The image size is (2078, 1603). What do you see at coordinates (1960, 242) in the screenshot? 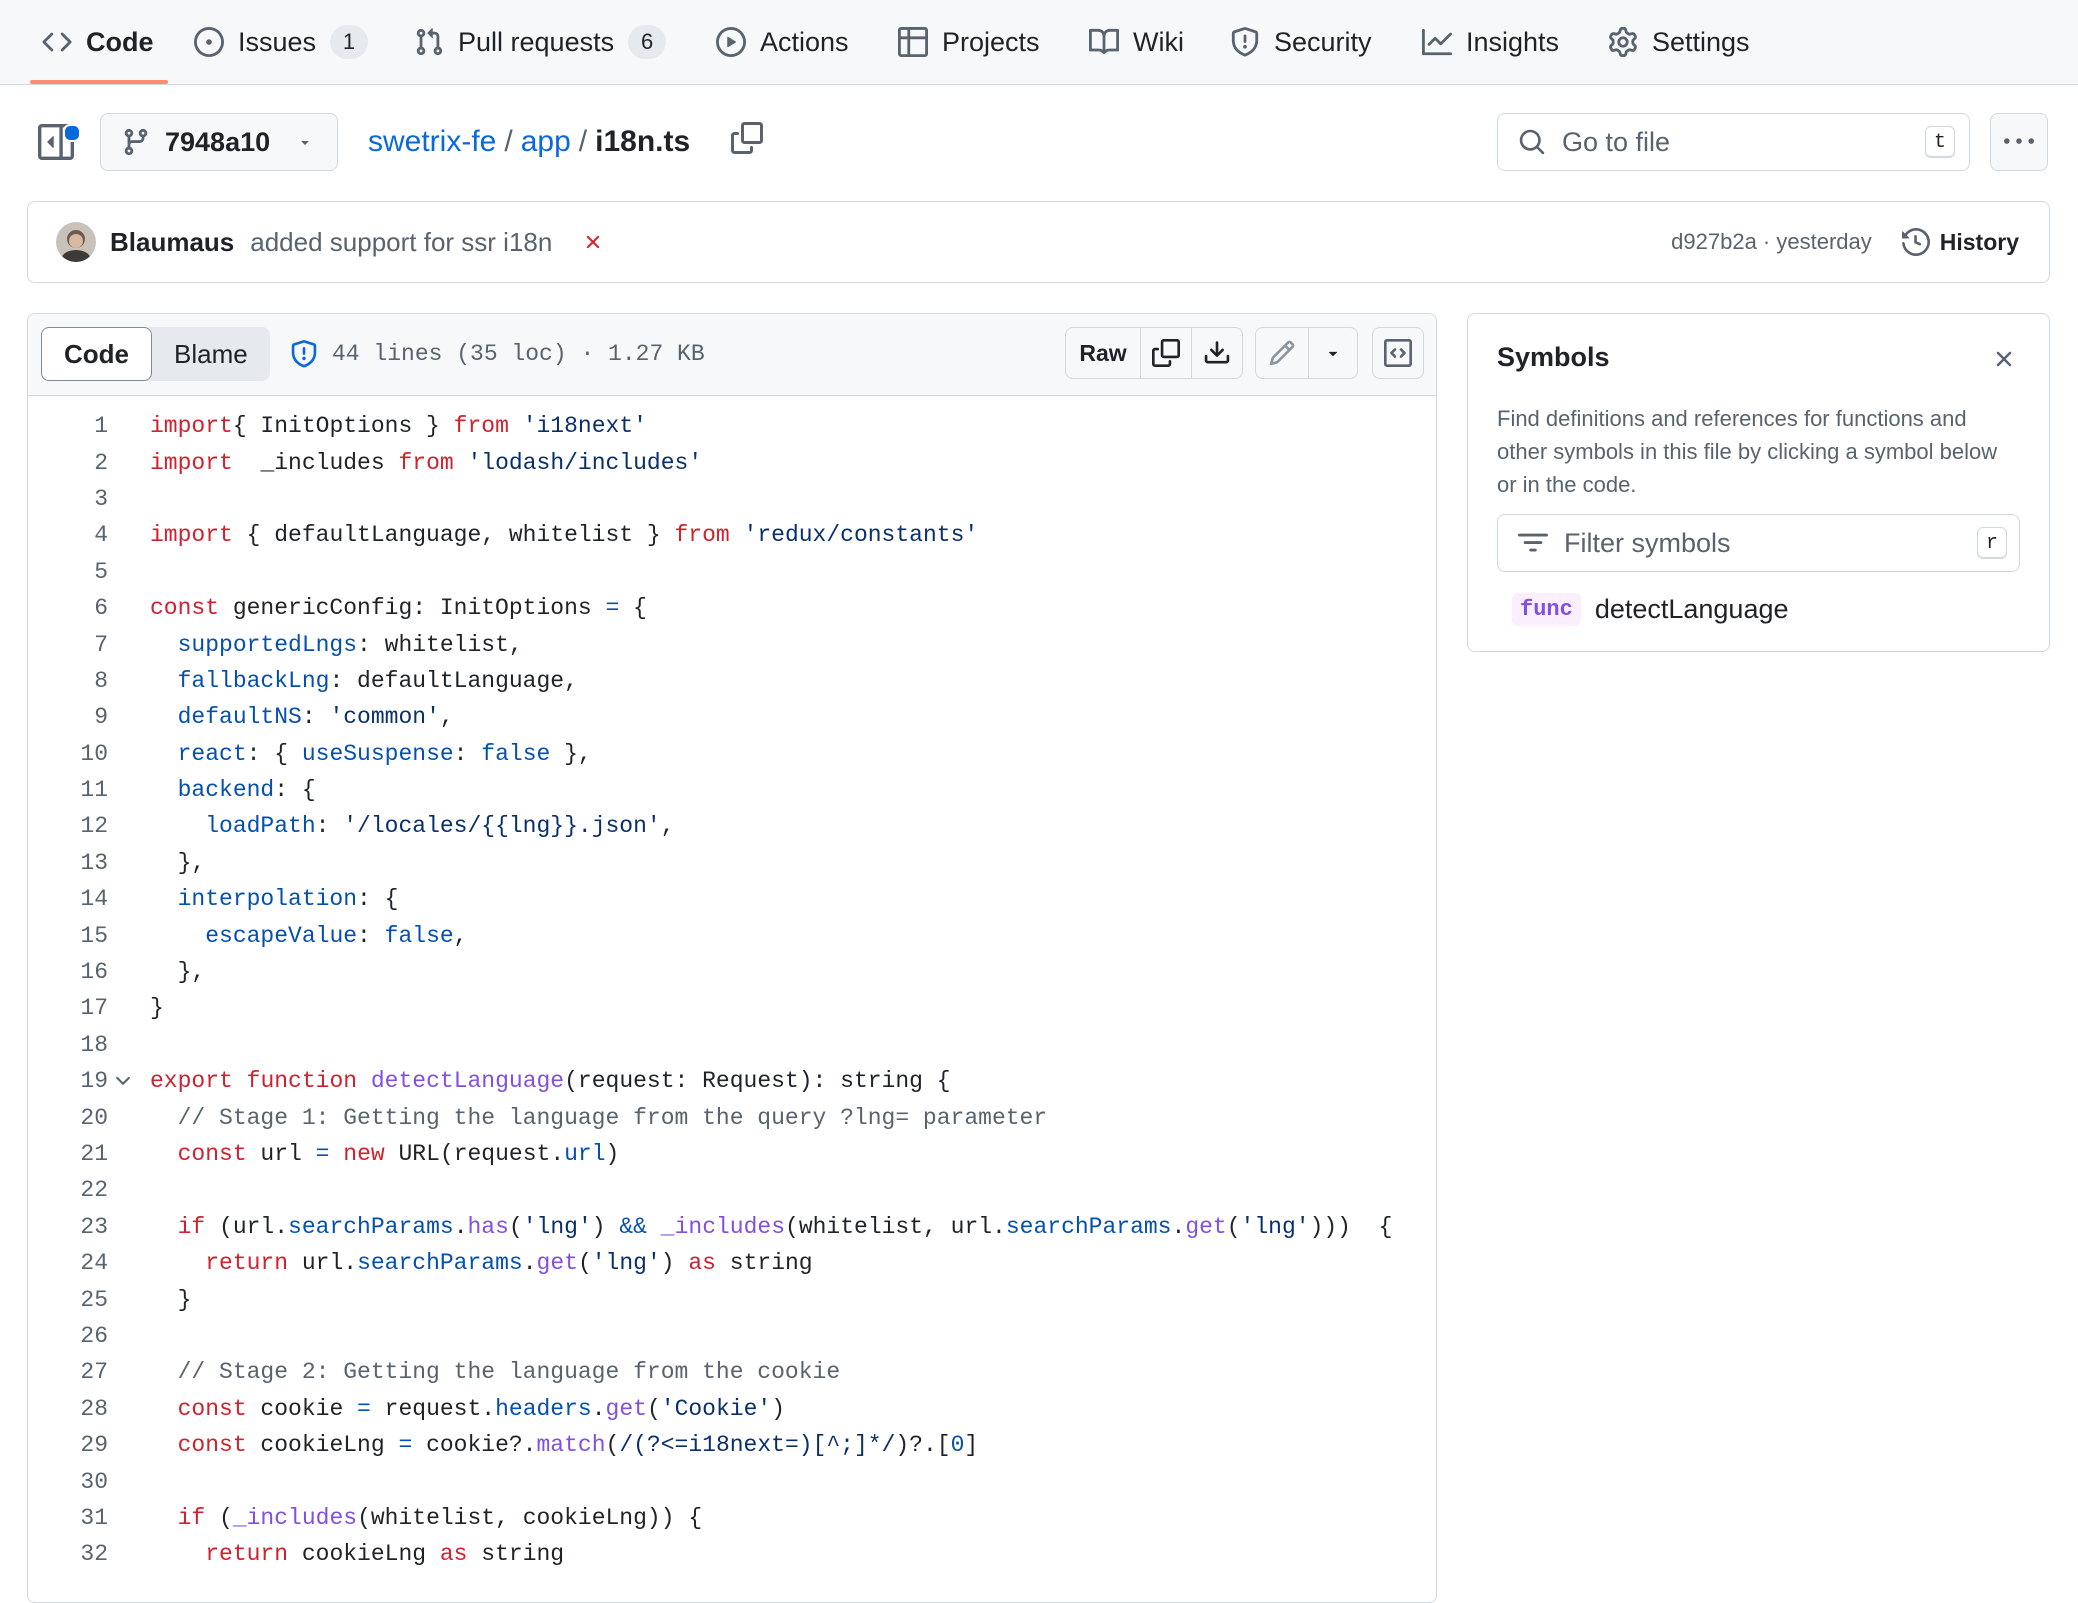
I see `history-button: History` at bounding box center [1960, 242].